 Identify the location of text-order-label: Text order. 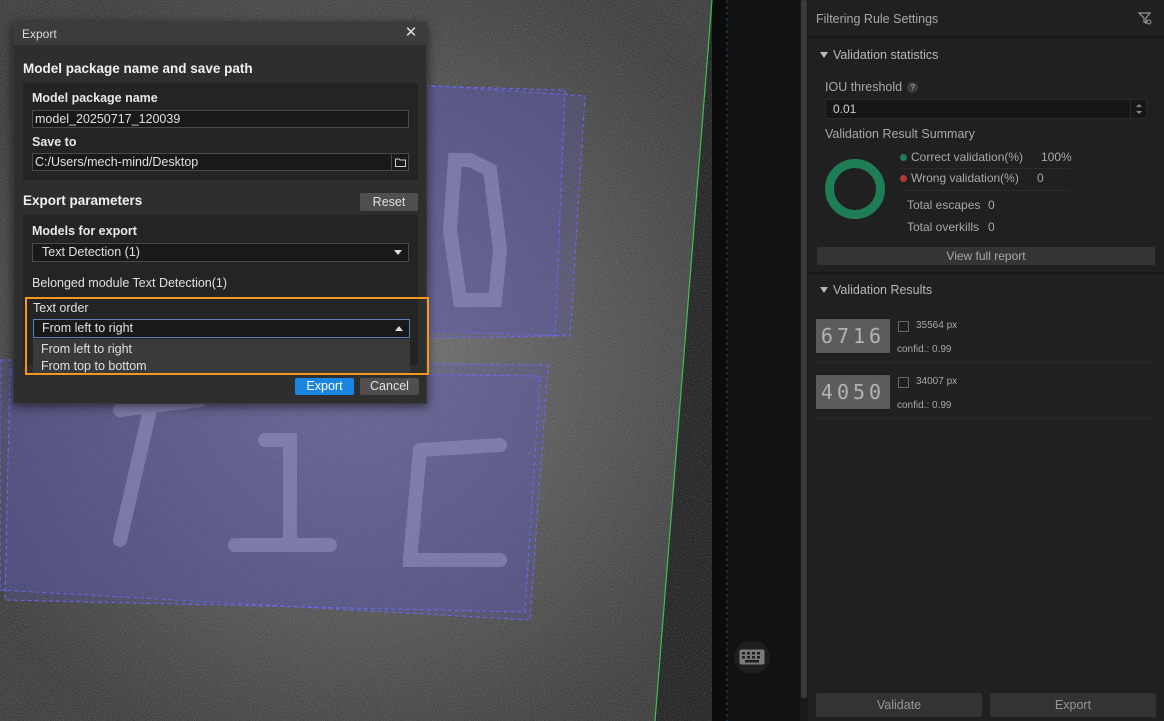
(61, 308).